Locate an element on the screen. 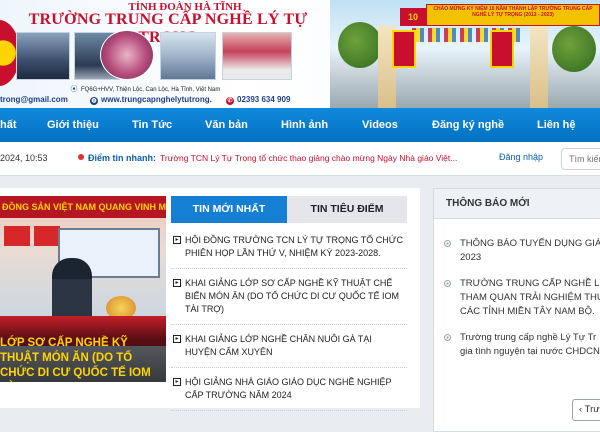 The width and height of the screenshot is (600, 432). globe-icon: ◍ is located at coordinates (94, 101).